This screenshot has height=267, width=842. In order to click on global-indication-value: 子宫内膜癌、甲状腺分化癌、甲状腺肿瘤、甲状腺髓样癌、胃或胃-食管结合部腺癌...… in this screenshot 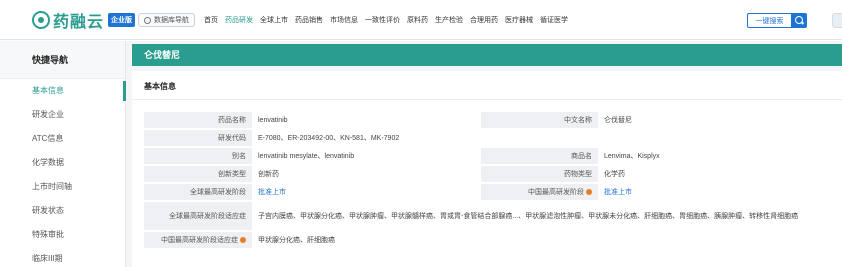, I will do `click(543, 216)`.